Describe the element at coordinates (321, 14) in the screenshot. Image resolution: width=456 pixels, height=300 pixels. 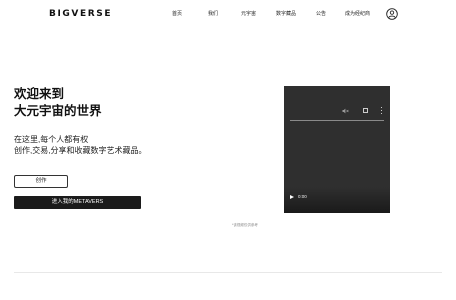
I see `nav-item-announcements: 公告` at that location.